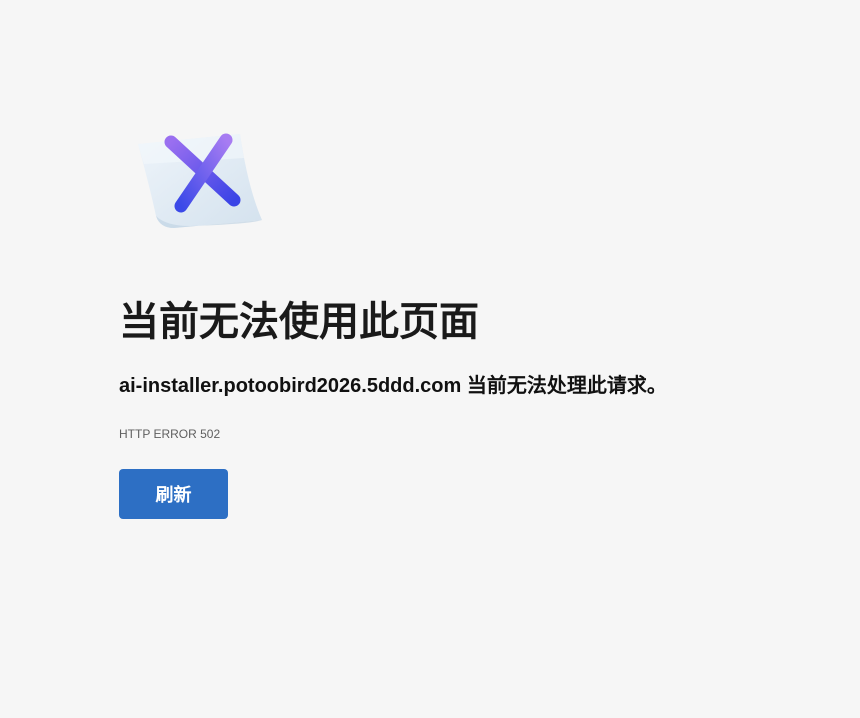  What do you see at coordinates (290, 386) in the screenshot?
I see `host-name: ai-installer.potoobird2026.5ddd.com` at bounding box center [290, 386].